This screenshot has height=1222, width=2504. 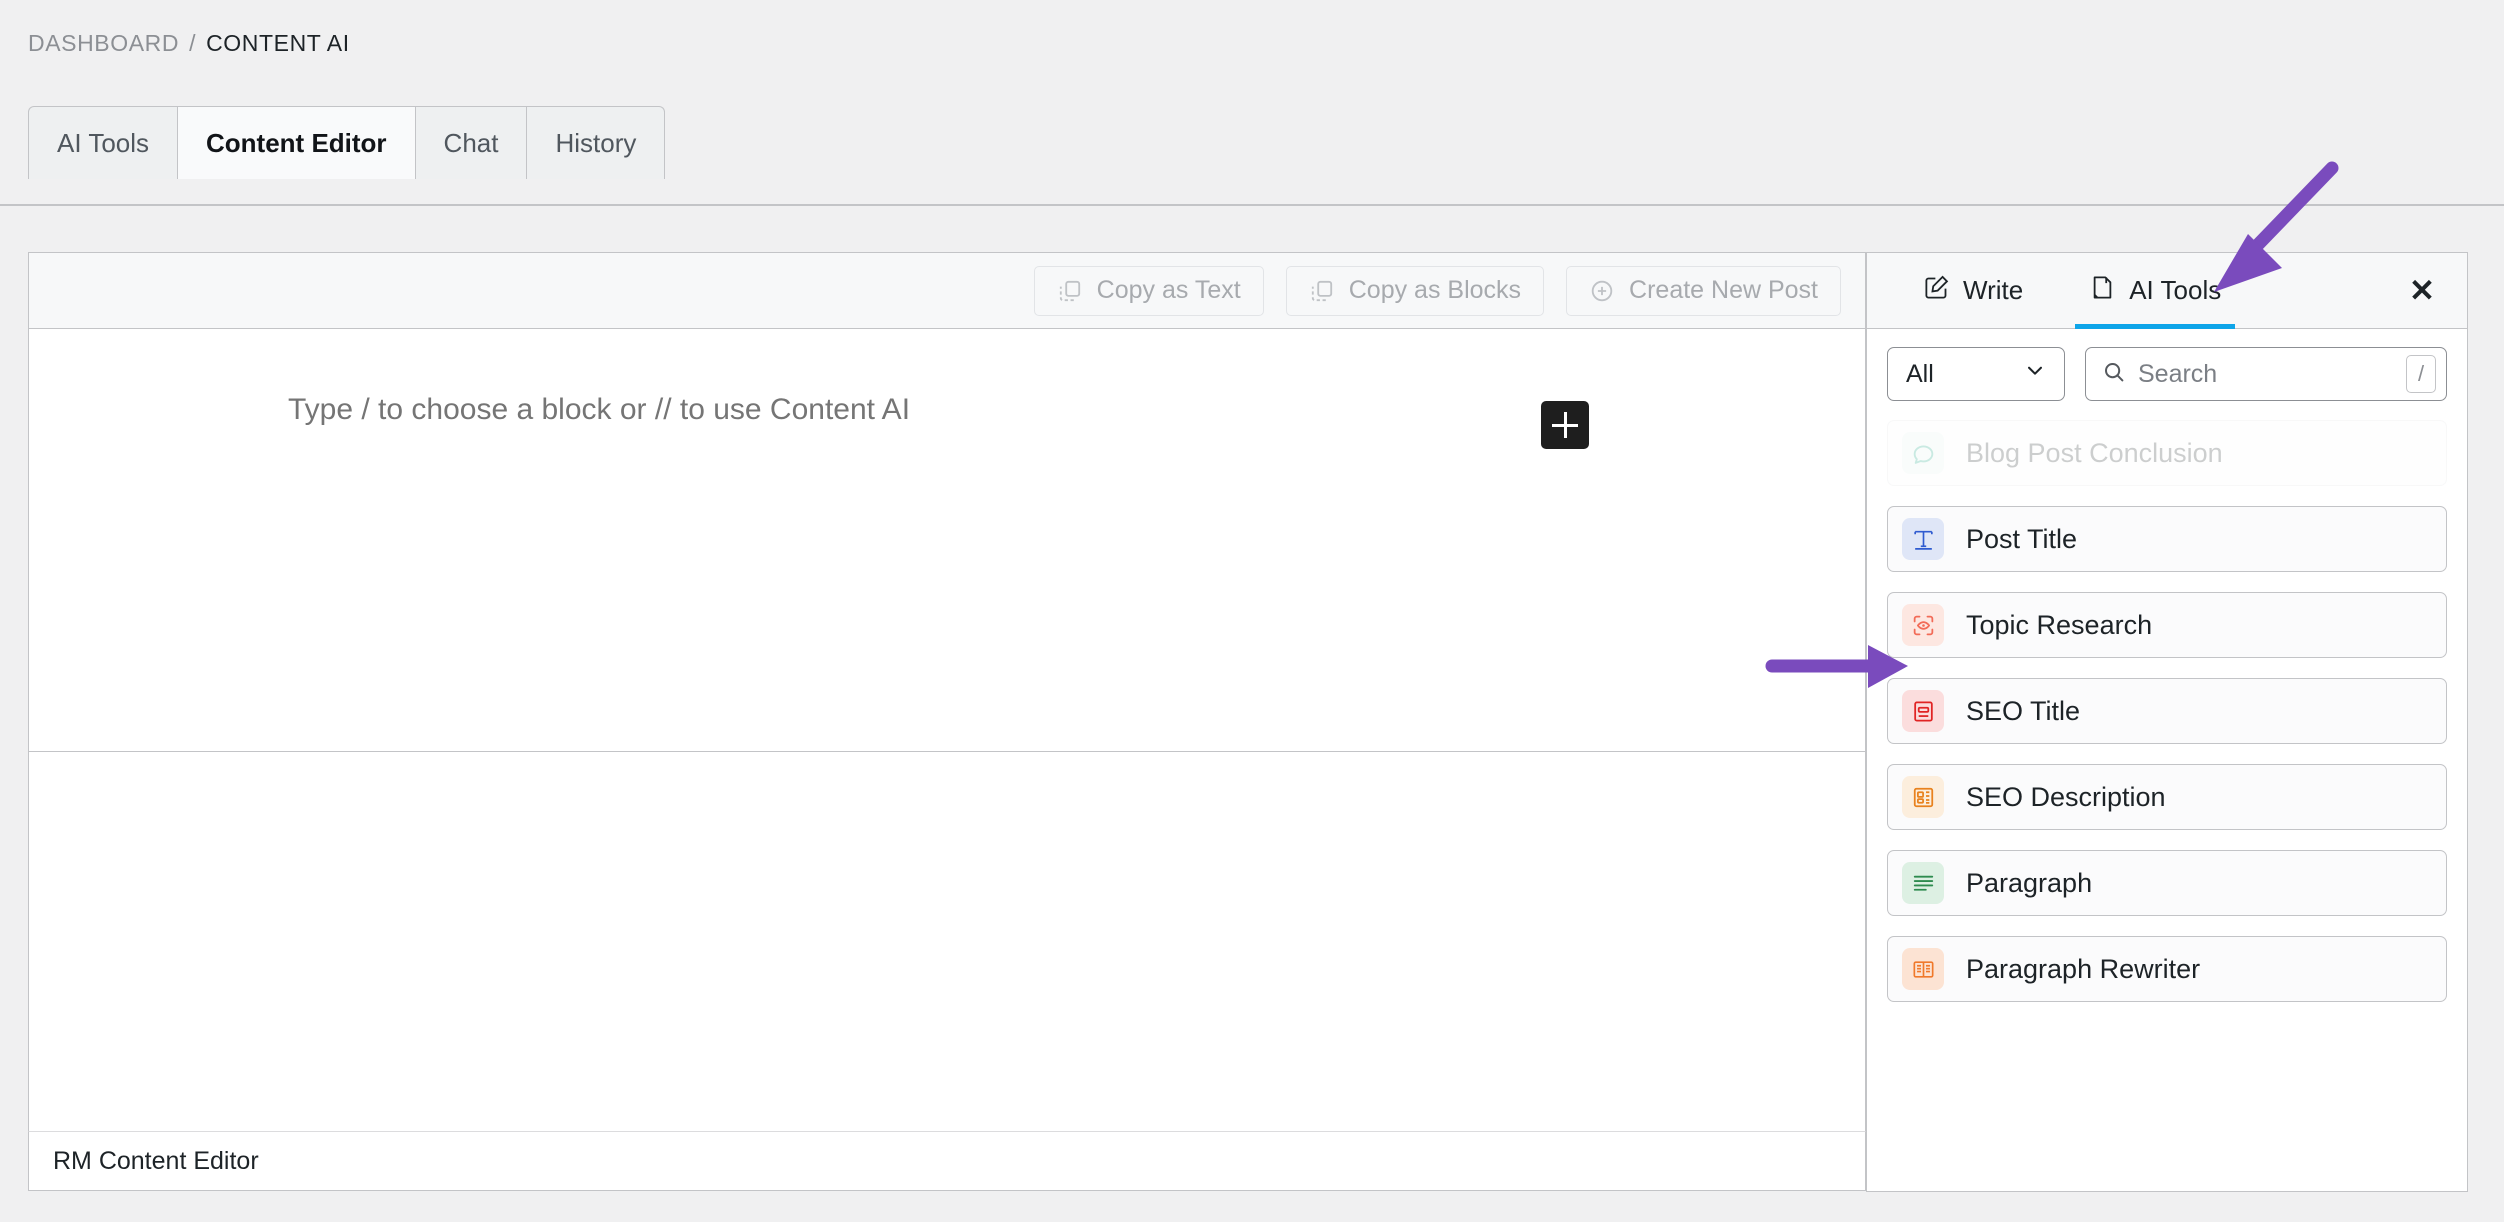 I want to click on tab-label: History, so click(x=596, y=142).